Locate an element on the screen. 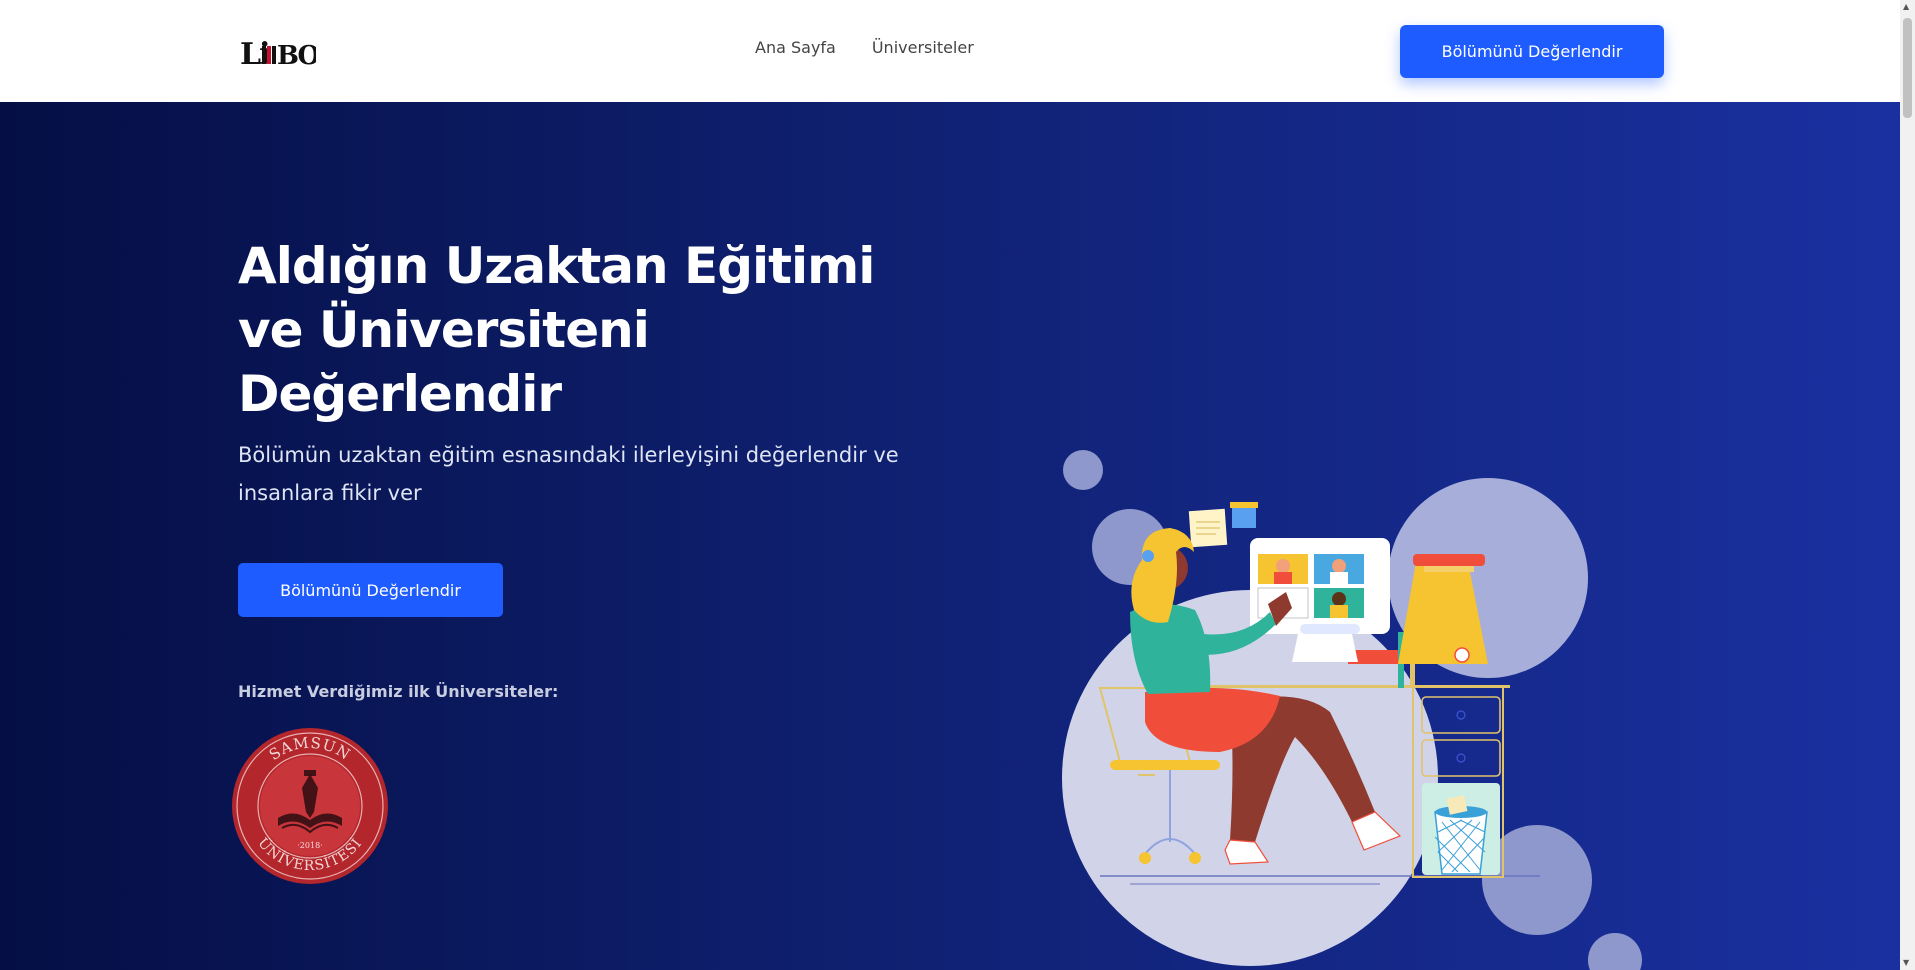  svg-text: ·2018· is located at coordinates (309, 845).